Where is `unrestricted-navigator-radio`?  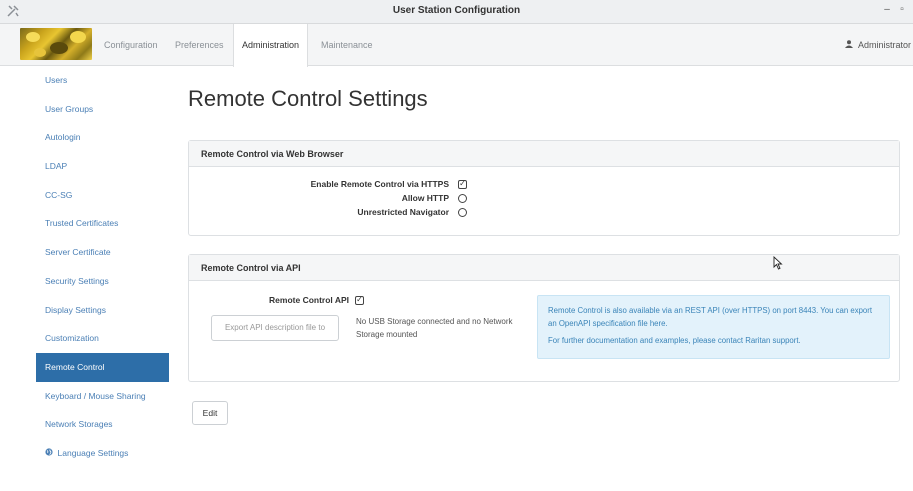 unrestricted-navigator-radio is located at coordinates (462, 212).